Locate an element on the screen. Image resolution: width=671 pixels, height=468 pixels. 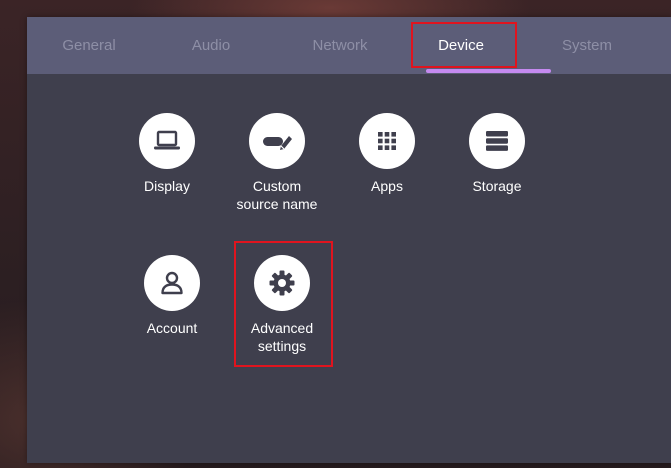
settings-tab-bar: General Audio Network Device System is located at coordinates (349, 45).